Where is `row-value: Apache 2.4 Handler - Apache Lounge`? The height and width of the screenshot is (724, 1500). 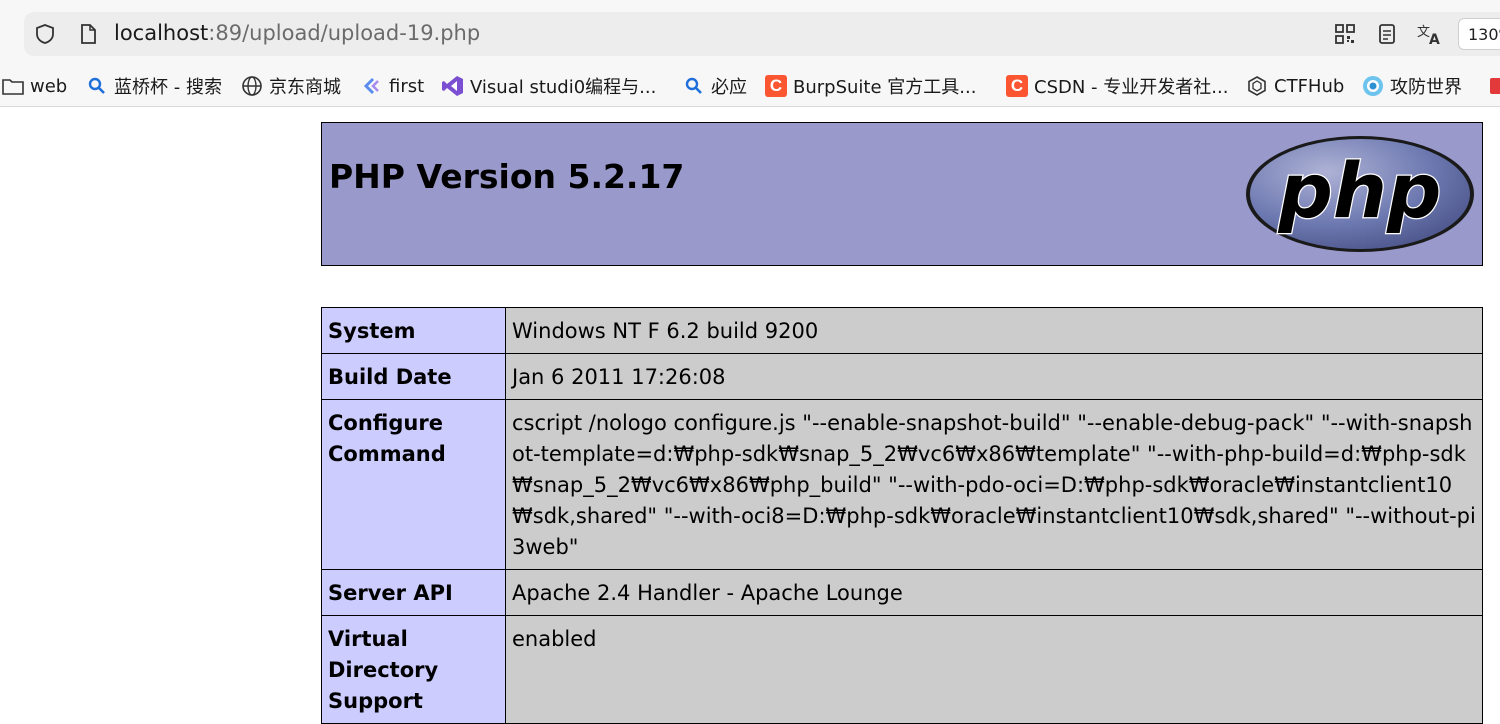
row-value: Apache 2.4 Handler - Apache Lounge is located at coordinates (994, 592).